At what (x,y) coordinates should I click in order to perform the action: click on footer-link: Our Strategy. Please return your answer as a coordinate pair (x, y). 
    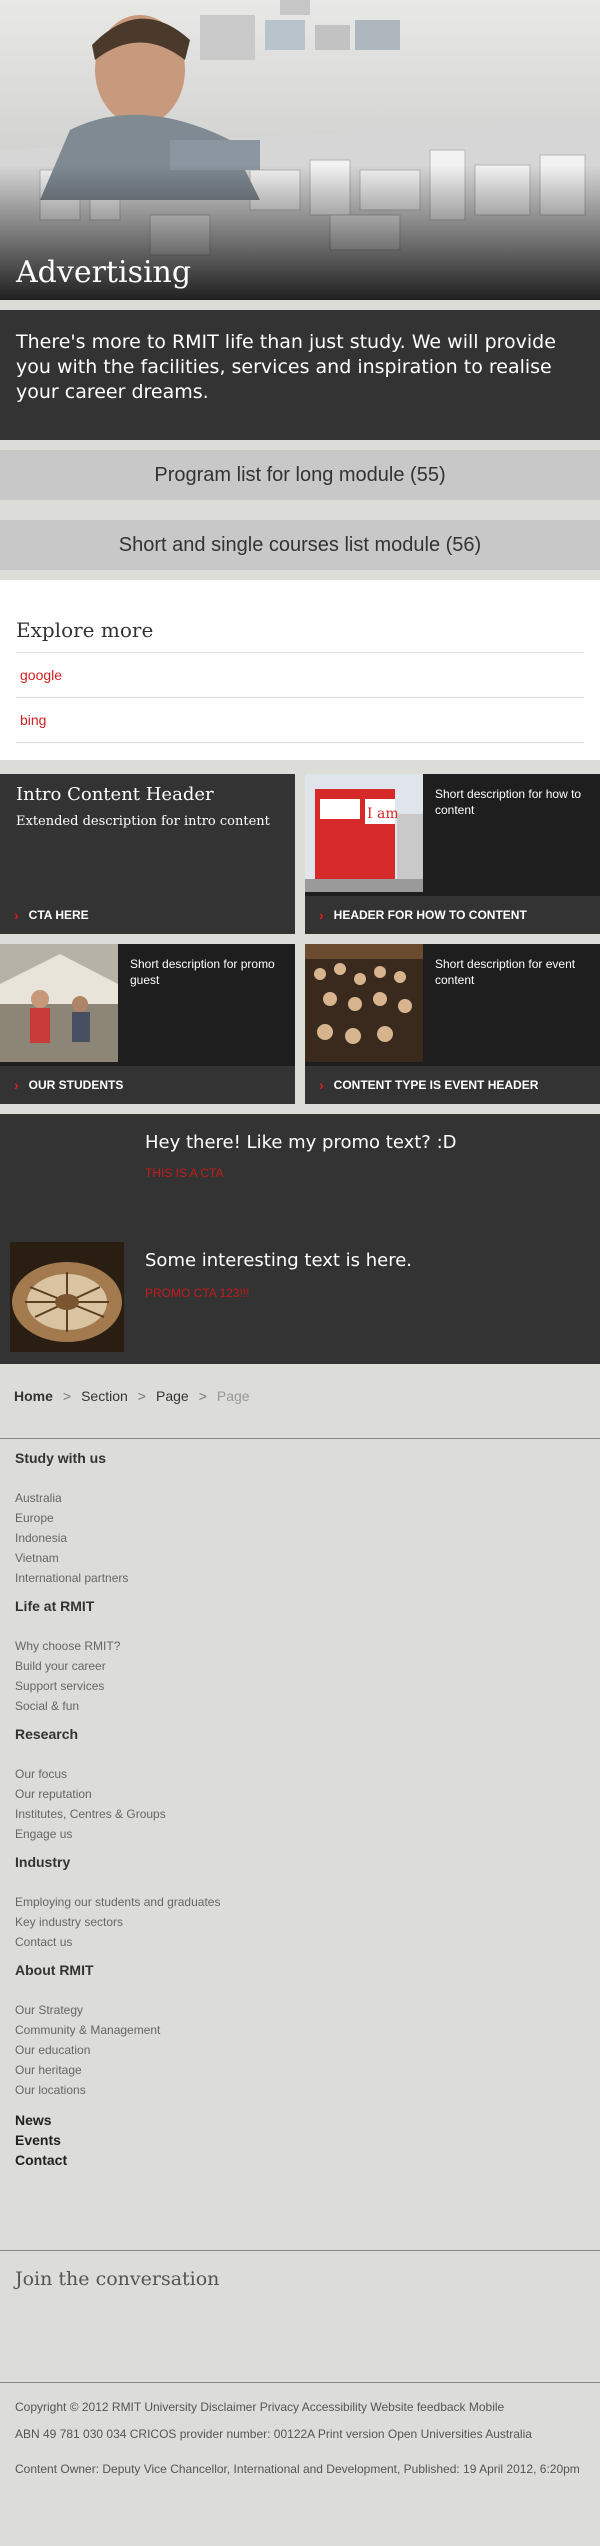
    Looking at the image, I should click on (300, 2010).